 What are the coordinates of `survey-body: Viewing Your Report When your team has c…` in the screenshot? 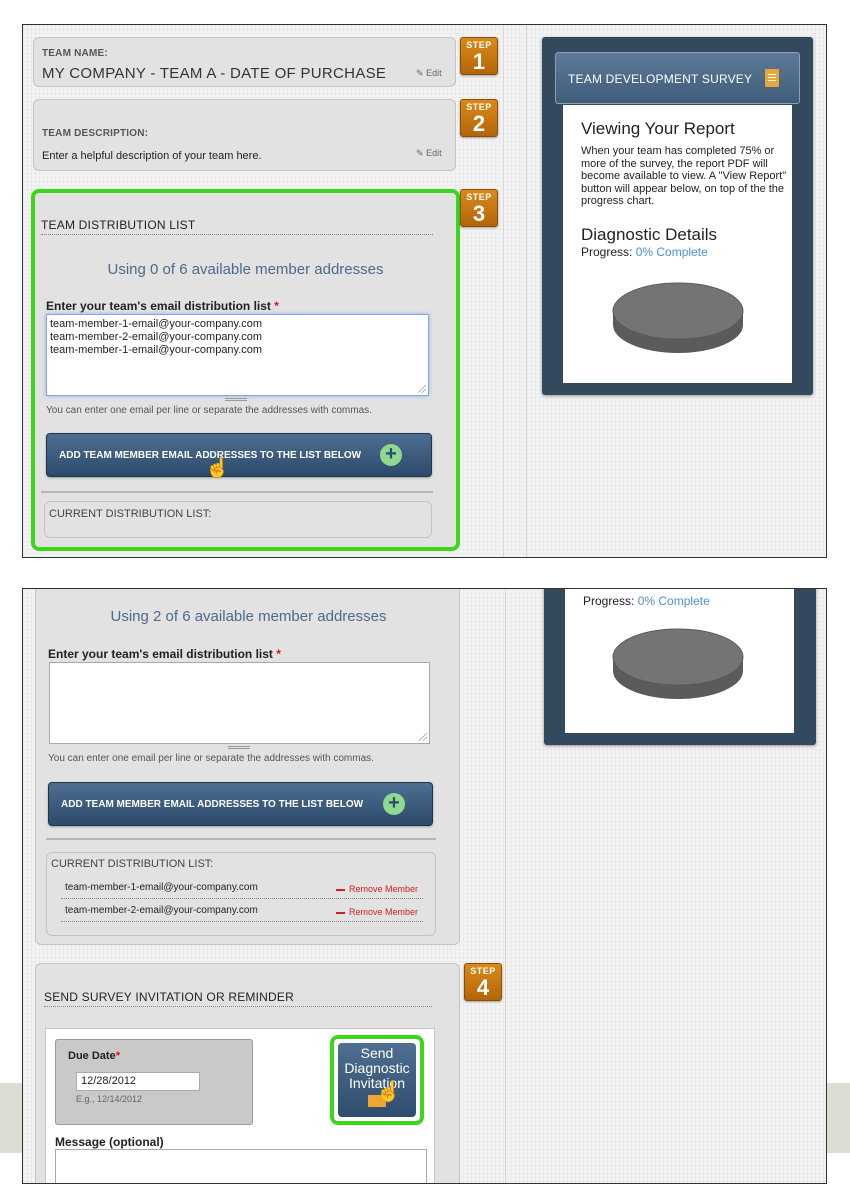 It's located at (677, 244).